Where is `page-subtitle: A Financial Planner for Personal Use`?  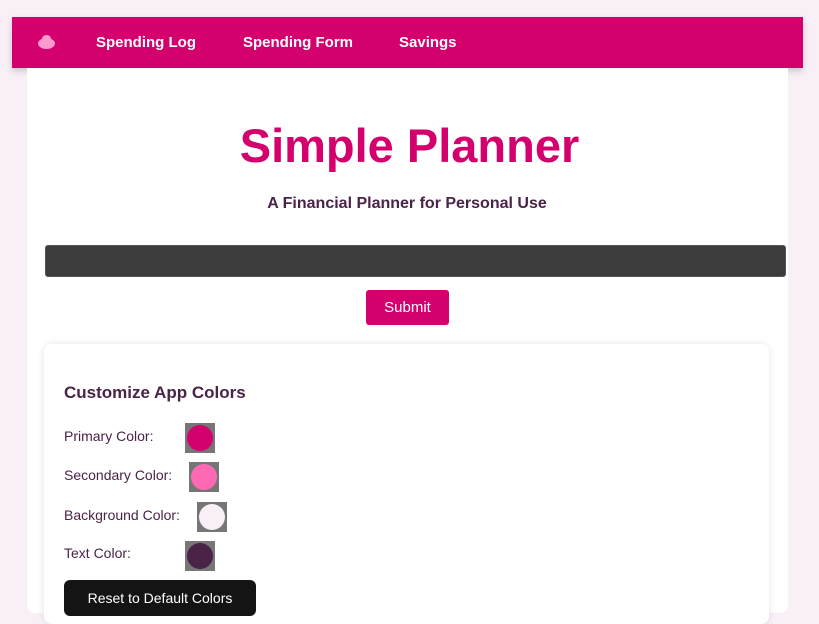
page-subtitle: A Financial Planner for Personal Use is located at coordinates (407, 203).